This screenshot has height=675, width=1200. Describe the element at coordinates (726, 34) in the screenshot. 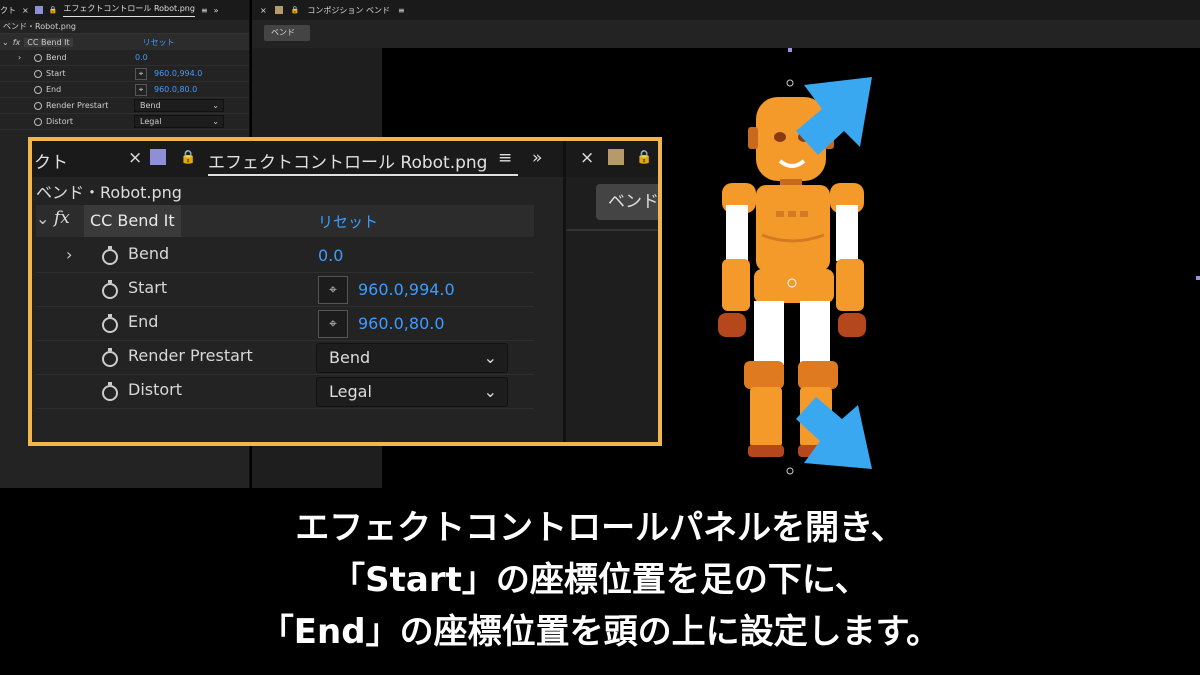

I see `composition-toolbar: ベンド` at that location.